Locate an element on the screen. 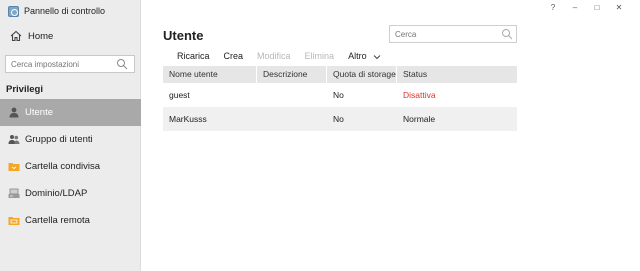  app-title-bar: Pannello di controllo is located at coordinates (70, 11).